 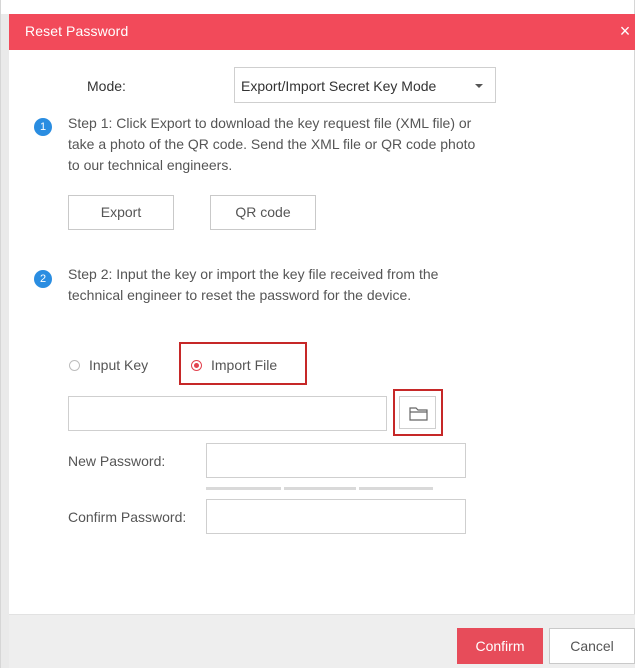 I want to click on radio-import-file: Import File, so click(x=246, y=366).